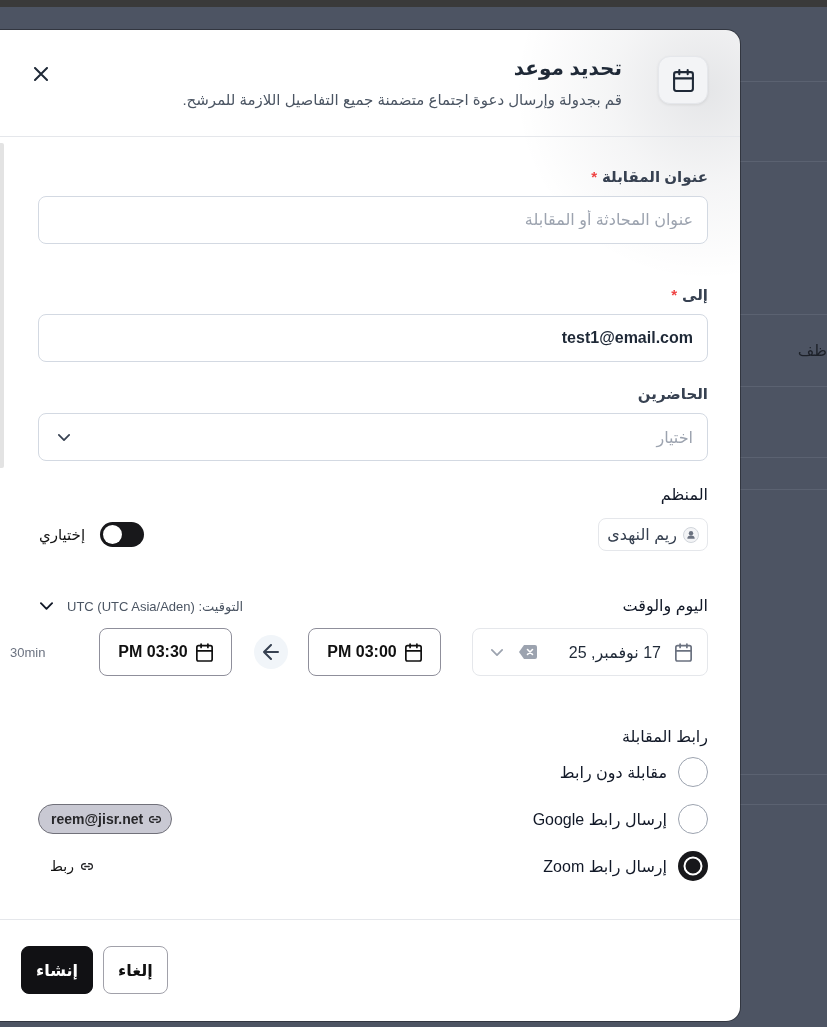 This screenshot has height=1027, width=827. I want to click on time-field: PM 03:30, so click(165, 652).